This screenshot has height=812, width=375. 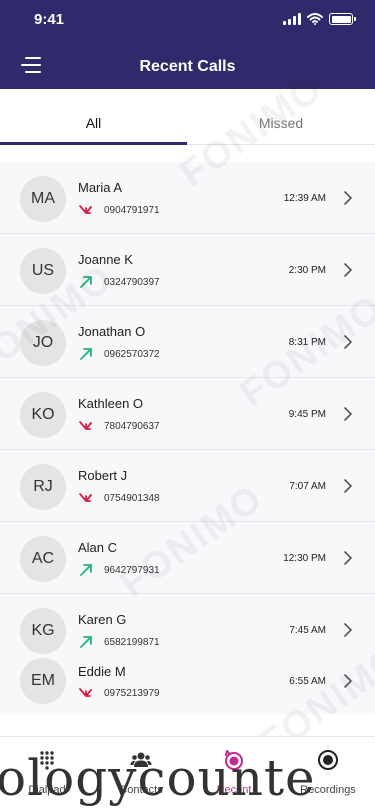 I want to click on call-row: AC Alan C 9642797931 12:30 PM, so click(x=187, y=558).